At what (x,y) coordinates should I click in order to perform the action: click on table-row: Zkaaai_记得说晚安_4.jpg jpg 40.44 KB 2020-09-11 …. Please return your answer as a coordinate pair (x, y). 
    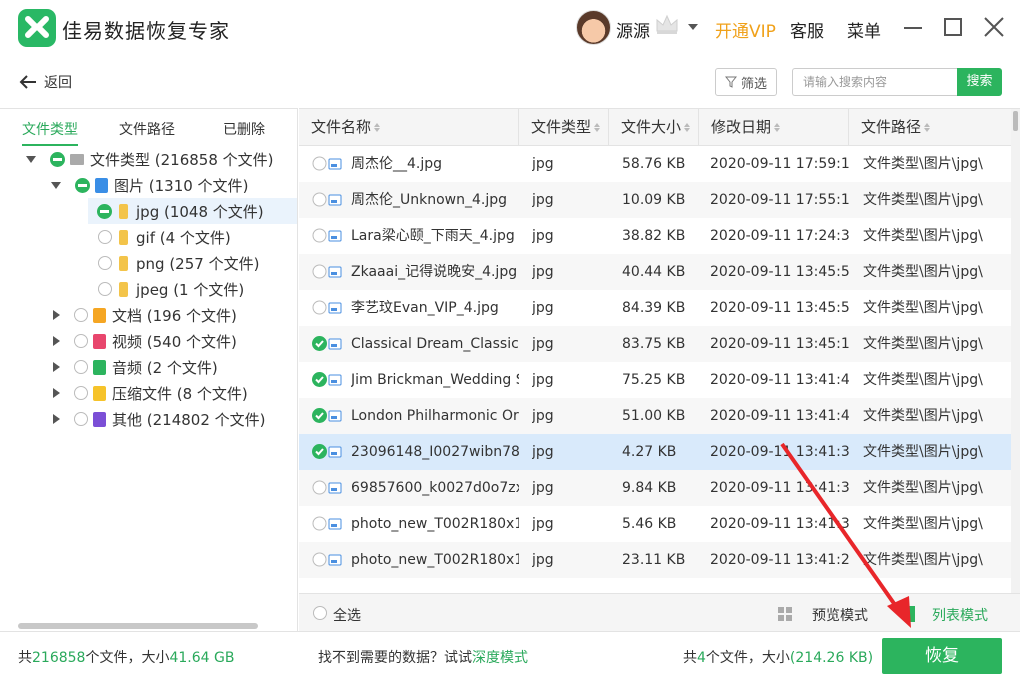
    Looking at the image, I should click on (655, 272).